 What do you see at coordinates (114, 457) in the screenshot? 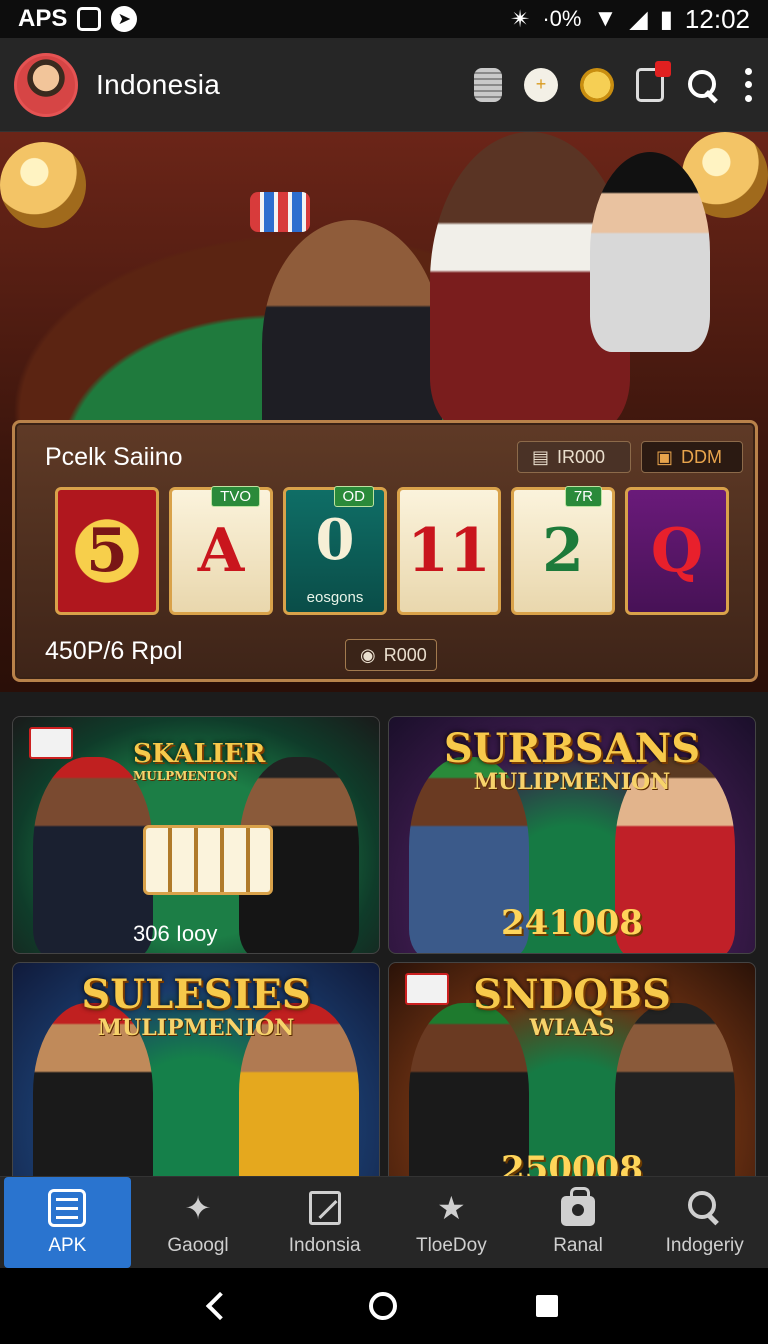
I see `slot-title: Pcelk Saiino` at bounding box center [114, 457].